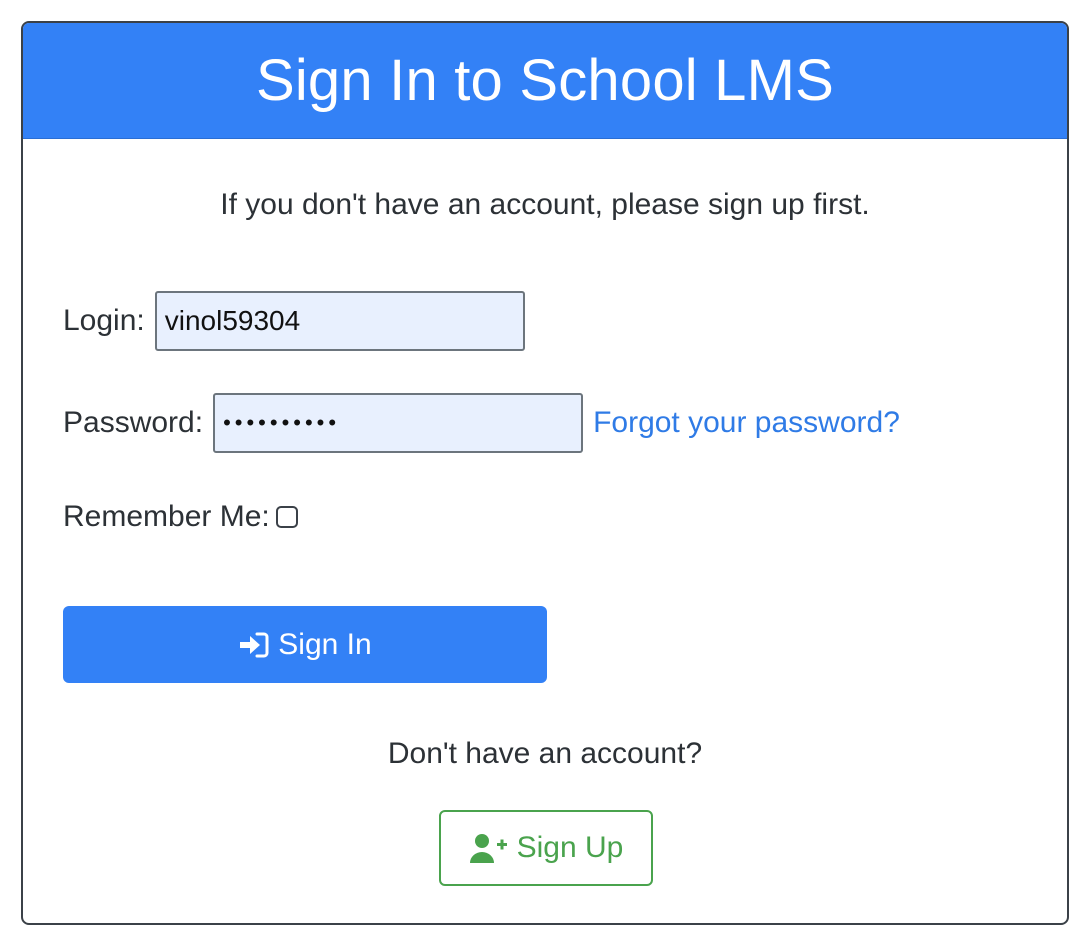  Describe the element at coordinates (104, 320) in the screenshot. I see `login-label: Login:` at that location.